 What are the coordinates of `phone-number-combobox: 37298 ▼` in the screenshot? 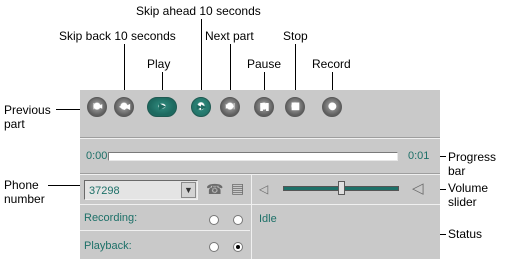 It's located at (141, 190).